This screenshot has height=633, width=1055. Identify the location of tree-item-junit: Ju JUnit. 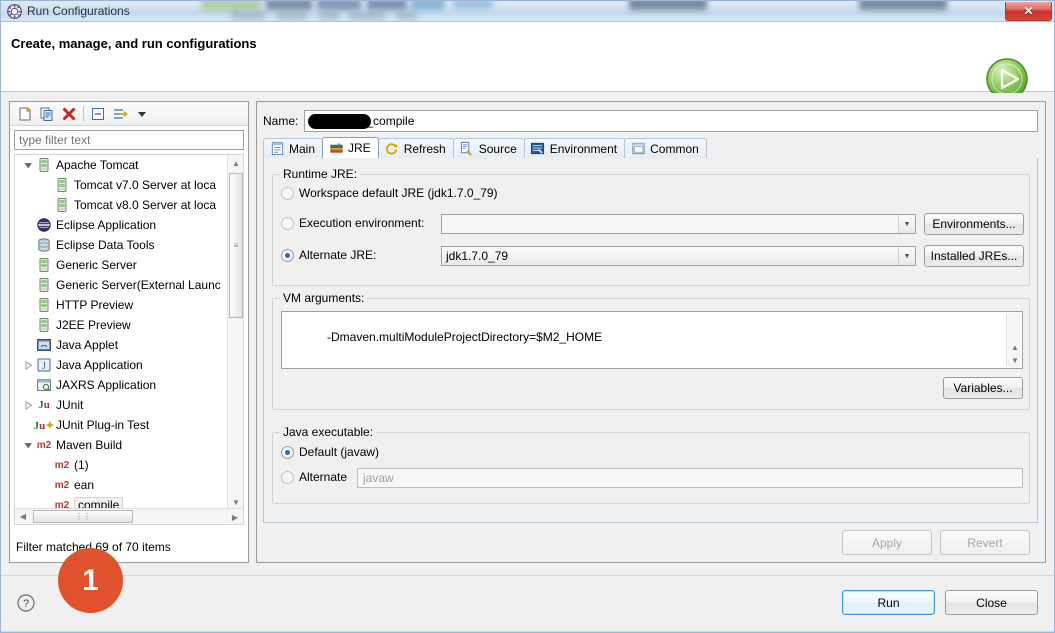
(121, 405).